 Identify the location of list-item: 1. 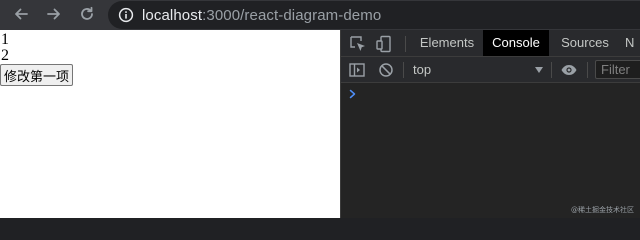
(5, 39).